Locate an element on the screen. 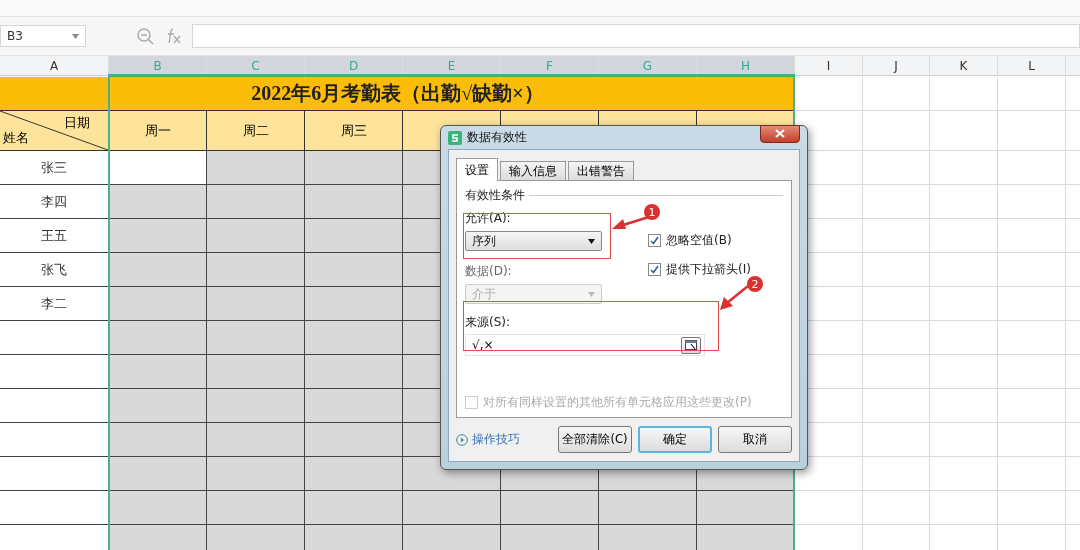 Image resolution: width=1080 pixels, height=550 pixels. annotation-arrow is located at coordinates (734, 298).